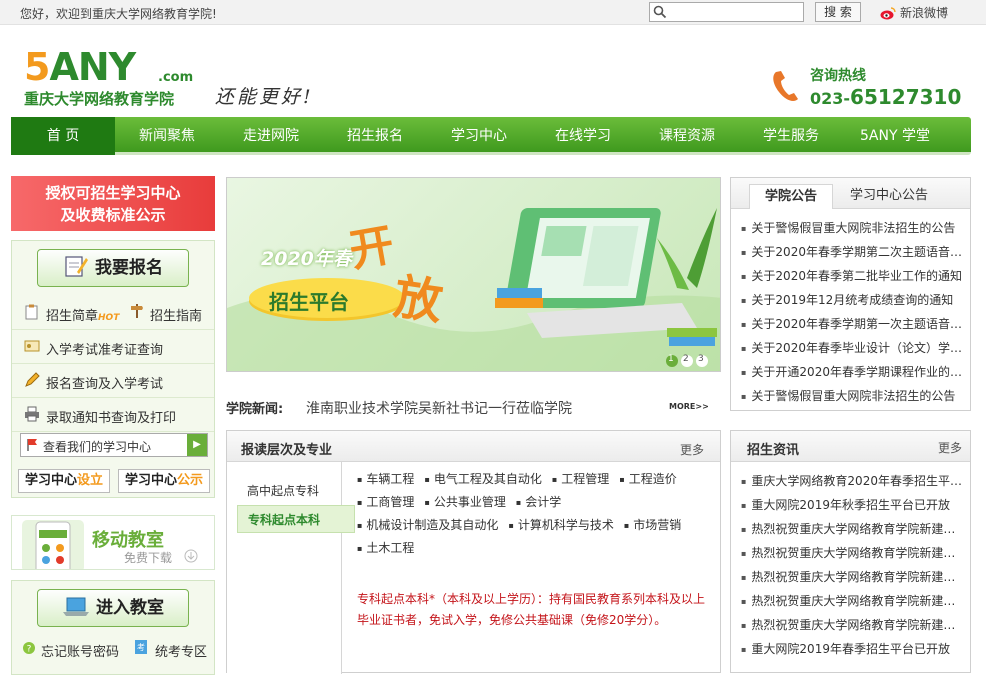 This screenshot has width=986, height=675. What do you see at coordinates (50, 480) in the screenshot?
I see `center-setup-a: 学习中心` at bounding box center [50, 480].